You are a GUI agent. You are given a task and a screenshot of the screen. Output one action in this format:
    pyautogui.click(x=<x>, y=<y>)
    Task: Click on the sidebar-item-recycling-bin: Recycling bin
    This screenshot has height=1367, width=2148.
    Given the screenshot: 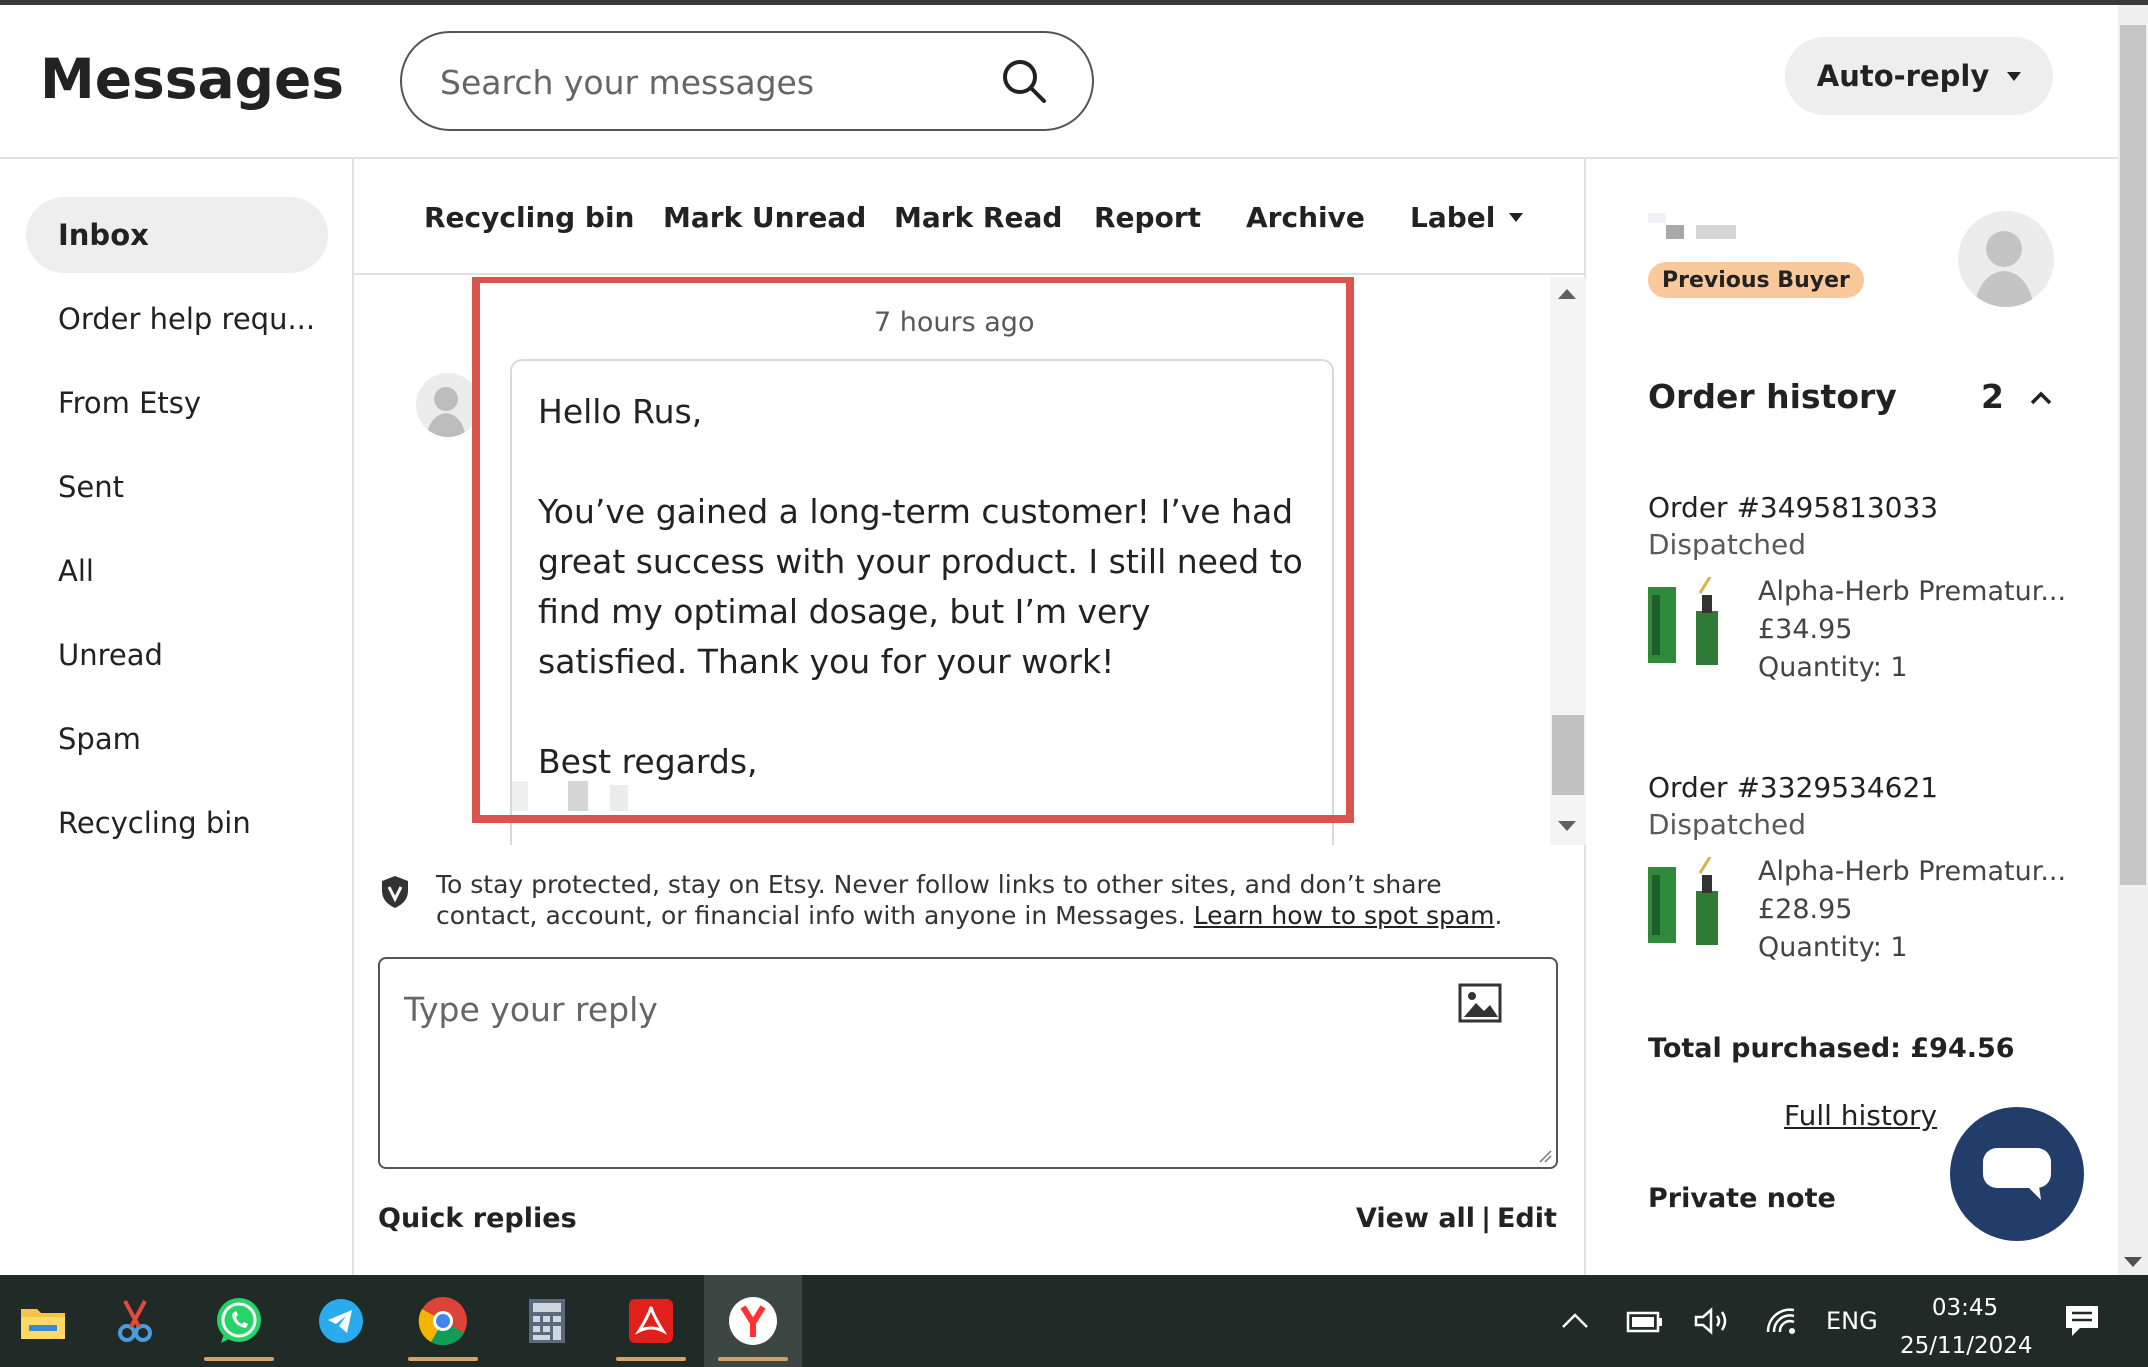 What is the action you would take?
    pyautogui.click(x=177, y=823)
    